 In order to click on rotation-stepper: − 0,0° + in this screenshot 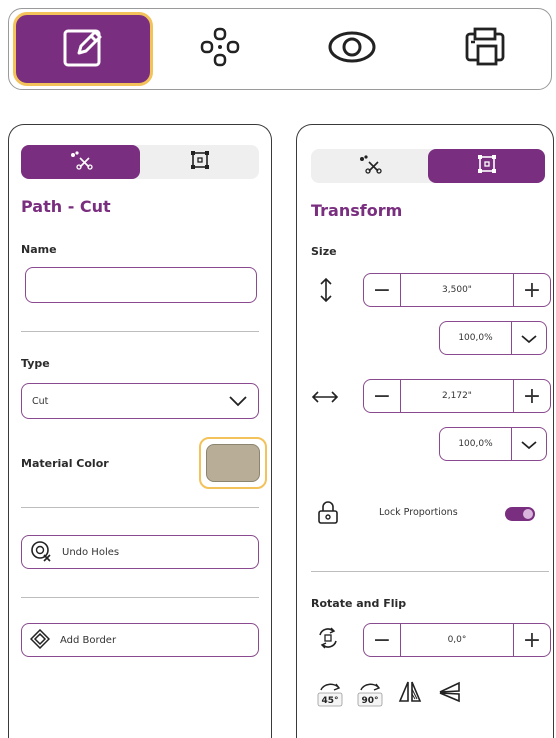, I will do `click(457, 640)`.